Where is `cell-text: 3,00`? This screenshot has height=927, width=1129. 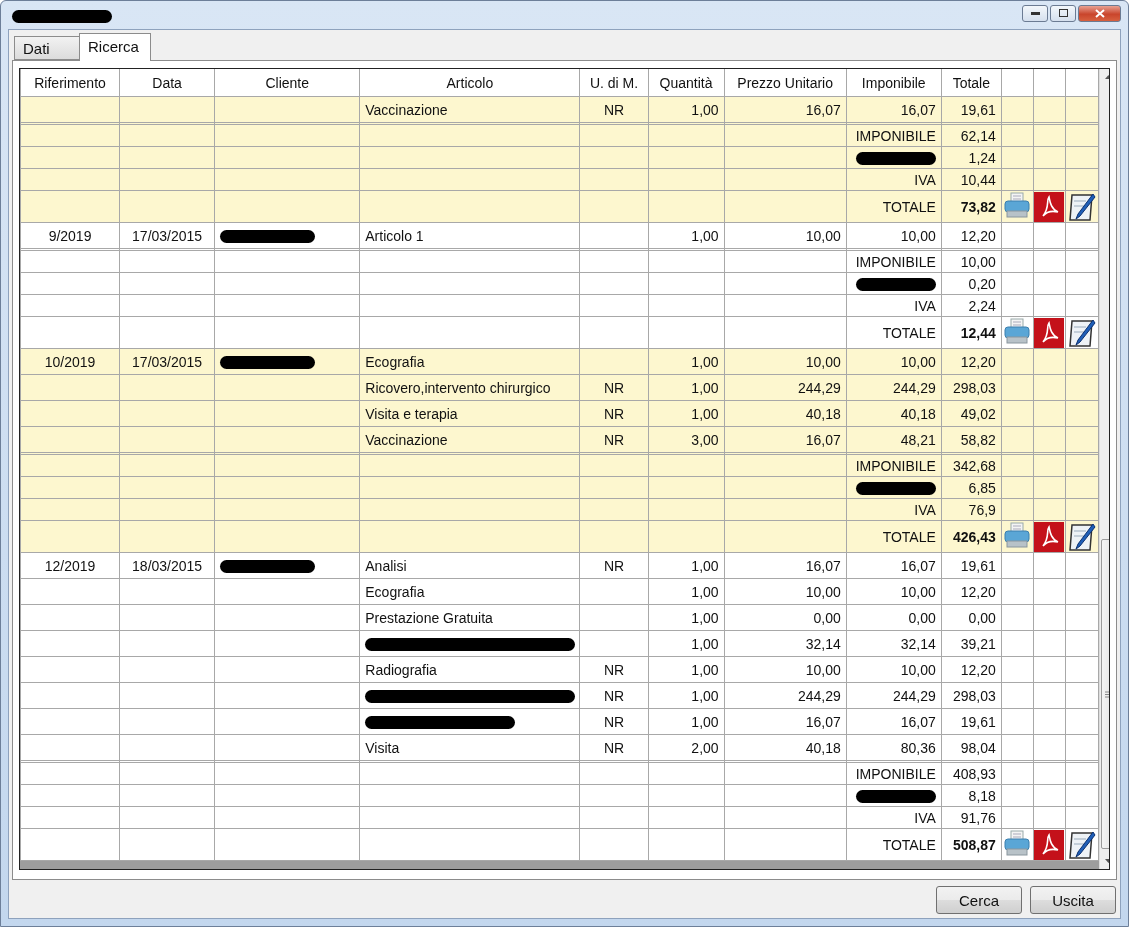
cell-text: 3,00 is located at coordinates (705, 439).